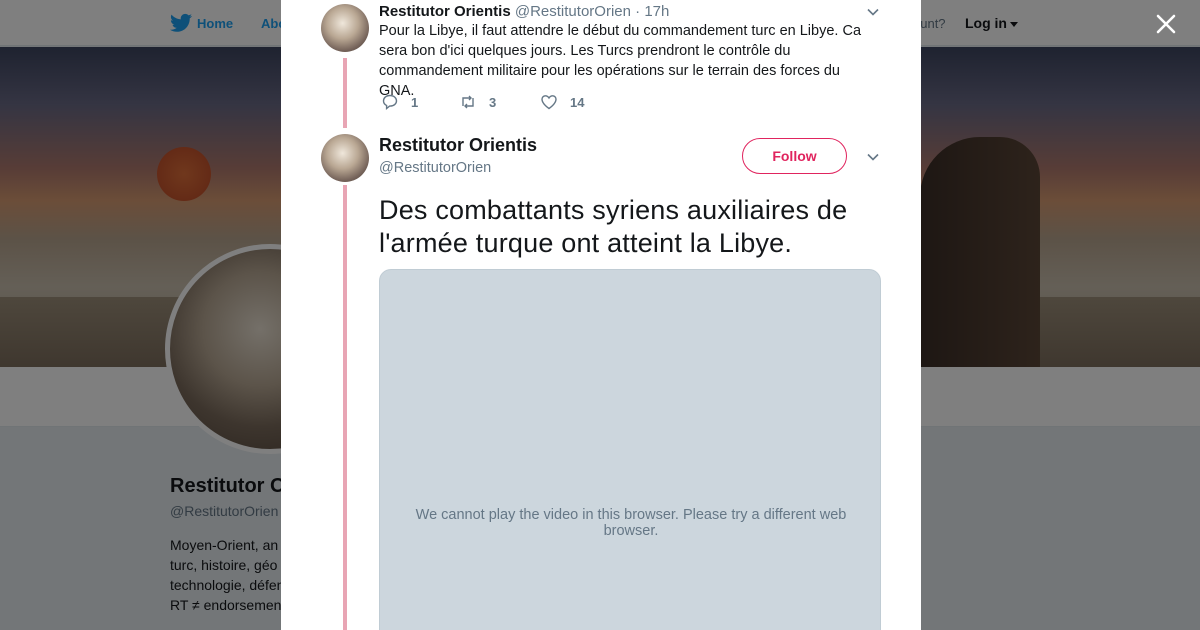 The height and width of the screenshot is (630, 1200). Describe the element at coordinates (549, 102) in the screenshot. I see `heart-icon` at that location.